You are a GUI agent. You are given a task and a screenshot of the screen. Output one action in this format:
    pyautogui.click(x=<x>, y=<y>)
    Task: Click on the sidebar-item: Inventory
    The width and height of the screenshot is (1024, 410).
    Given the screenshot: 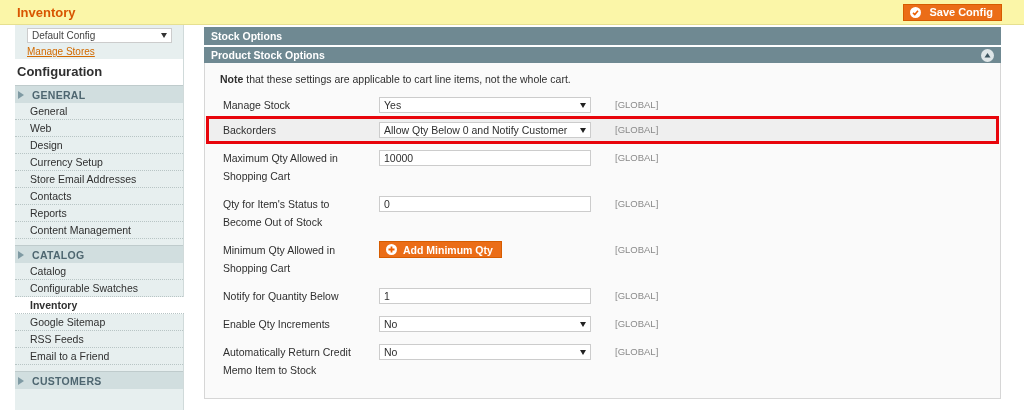 What is the action you would take?
    pyautogui.click(x=99, y=305)
    